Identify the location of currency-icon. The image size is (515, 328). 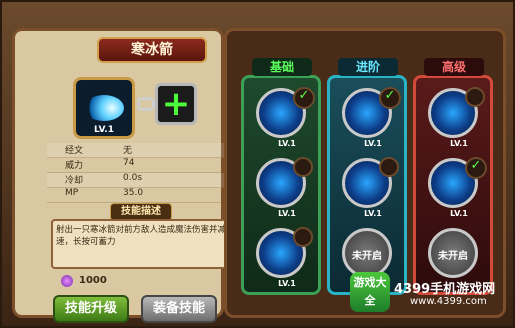
(67, 281).